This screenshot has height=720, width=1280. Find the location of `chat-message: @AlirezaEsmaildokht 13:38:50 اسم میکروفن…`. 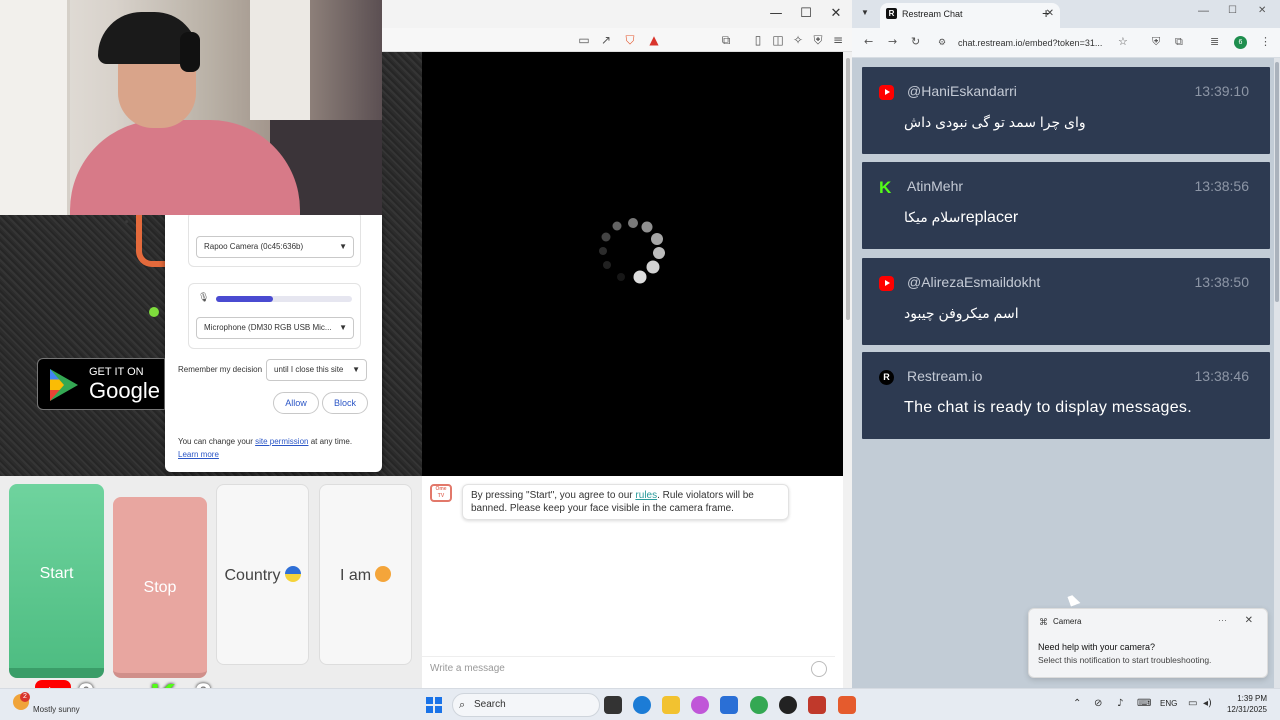

chat-message: @AlirezaEsmaildokht 13:38:50 اسم میکروفن… is located at coordinates (1066, 301).